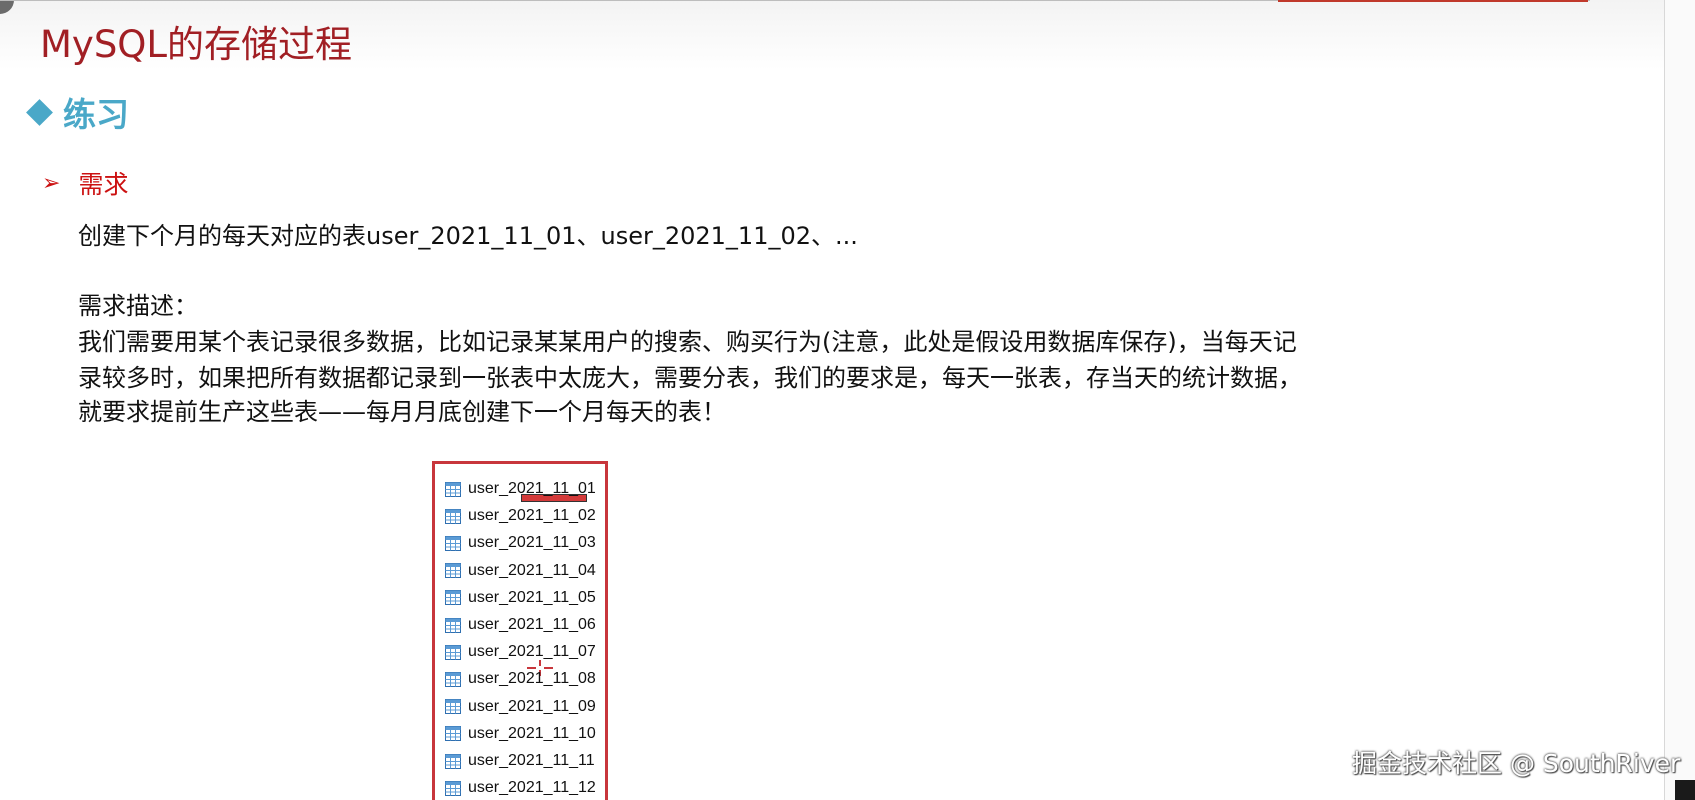 This screenshot has width=1695, height=800. What do you see at coordinates (532, 624) in the screenshot?
I see `table-name: user_2021_11_06` at bounding box center [532, 624].